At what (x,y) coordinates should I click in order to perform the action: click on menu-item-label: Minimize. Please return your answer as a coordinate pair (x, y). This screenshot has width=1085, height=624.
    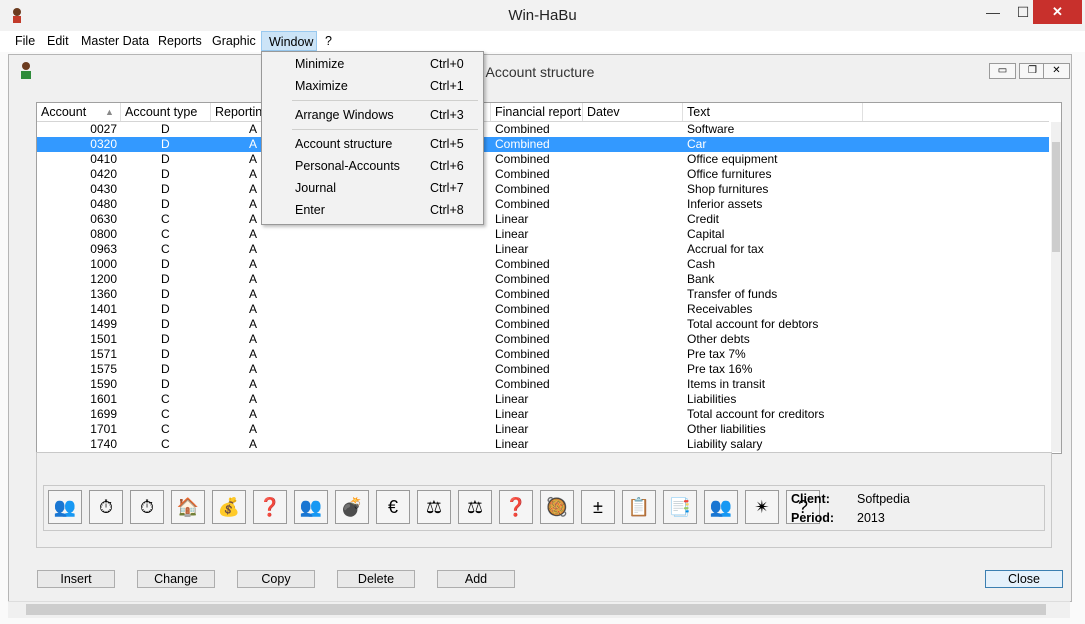
    Looking at the image, I should click on (320, 64).